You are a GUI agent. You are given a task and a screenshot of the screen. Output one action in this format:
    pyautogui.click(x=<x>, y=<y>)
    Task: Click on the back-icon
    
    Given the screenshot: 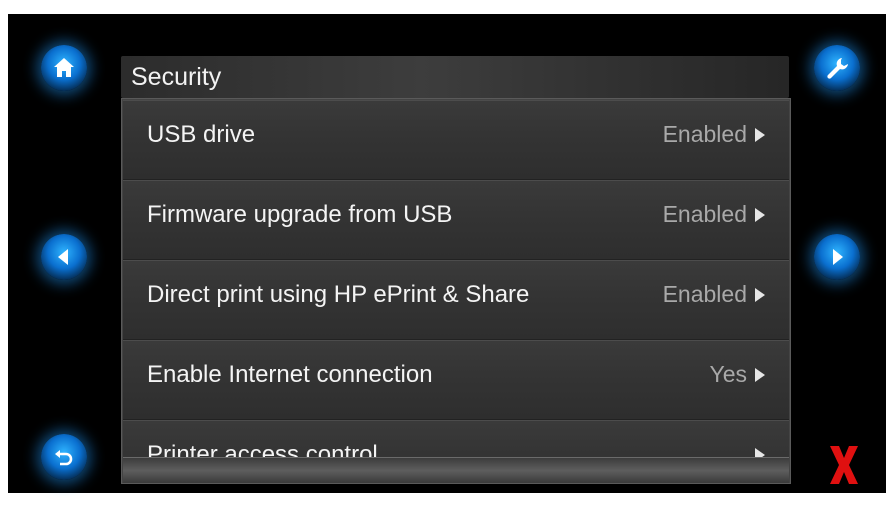 What is the action you would take?
    pyautogui.click(x=64, y=458)
    